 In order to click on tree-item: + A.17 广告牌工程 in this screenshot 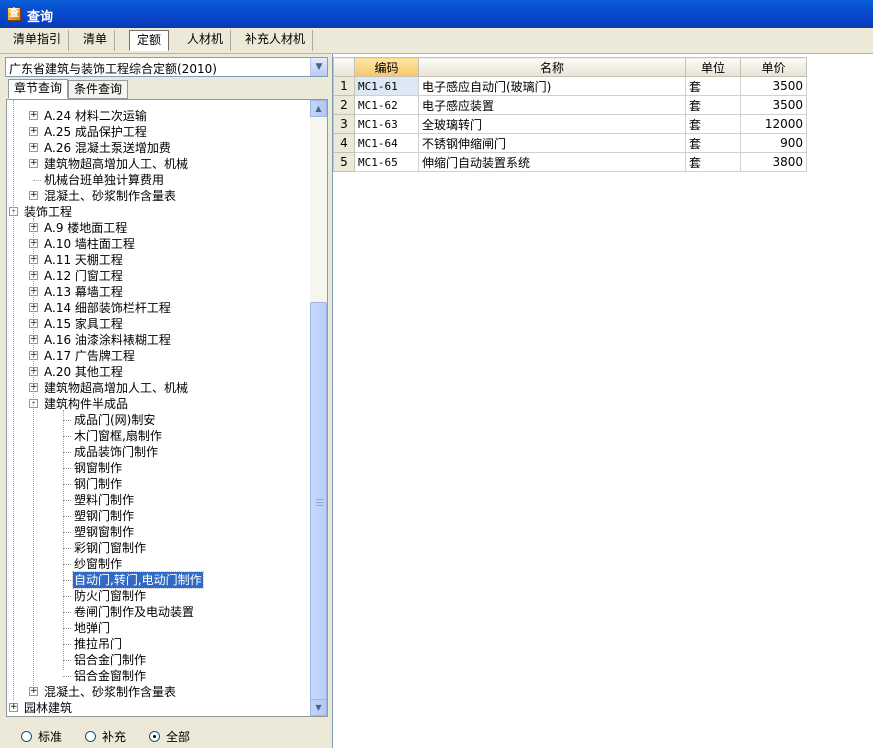, I will do `click(158, 356)`.